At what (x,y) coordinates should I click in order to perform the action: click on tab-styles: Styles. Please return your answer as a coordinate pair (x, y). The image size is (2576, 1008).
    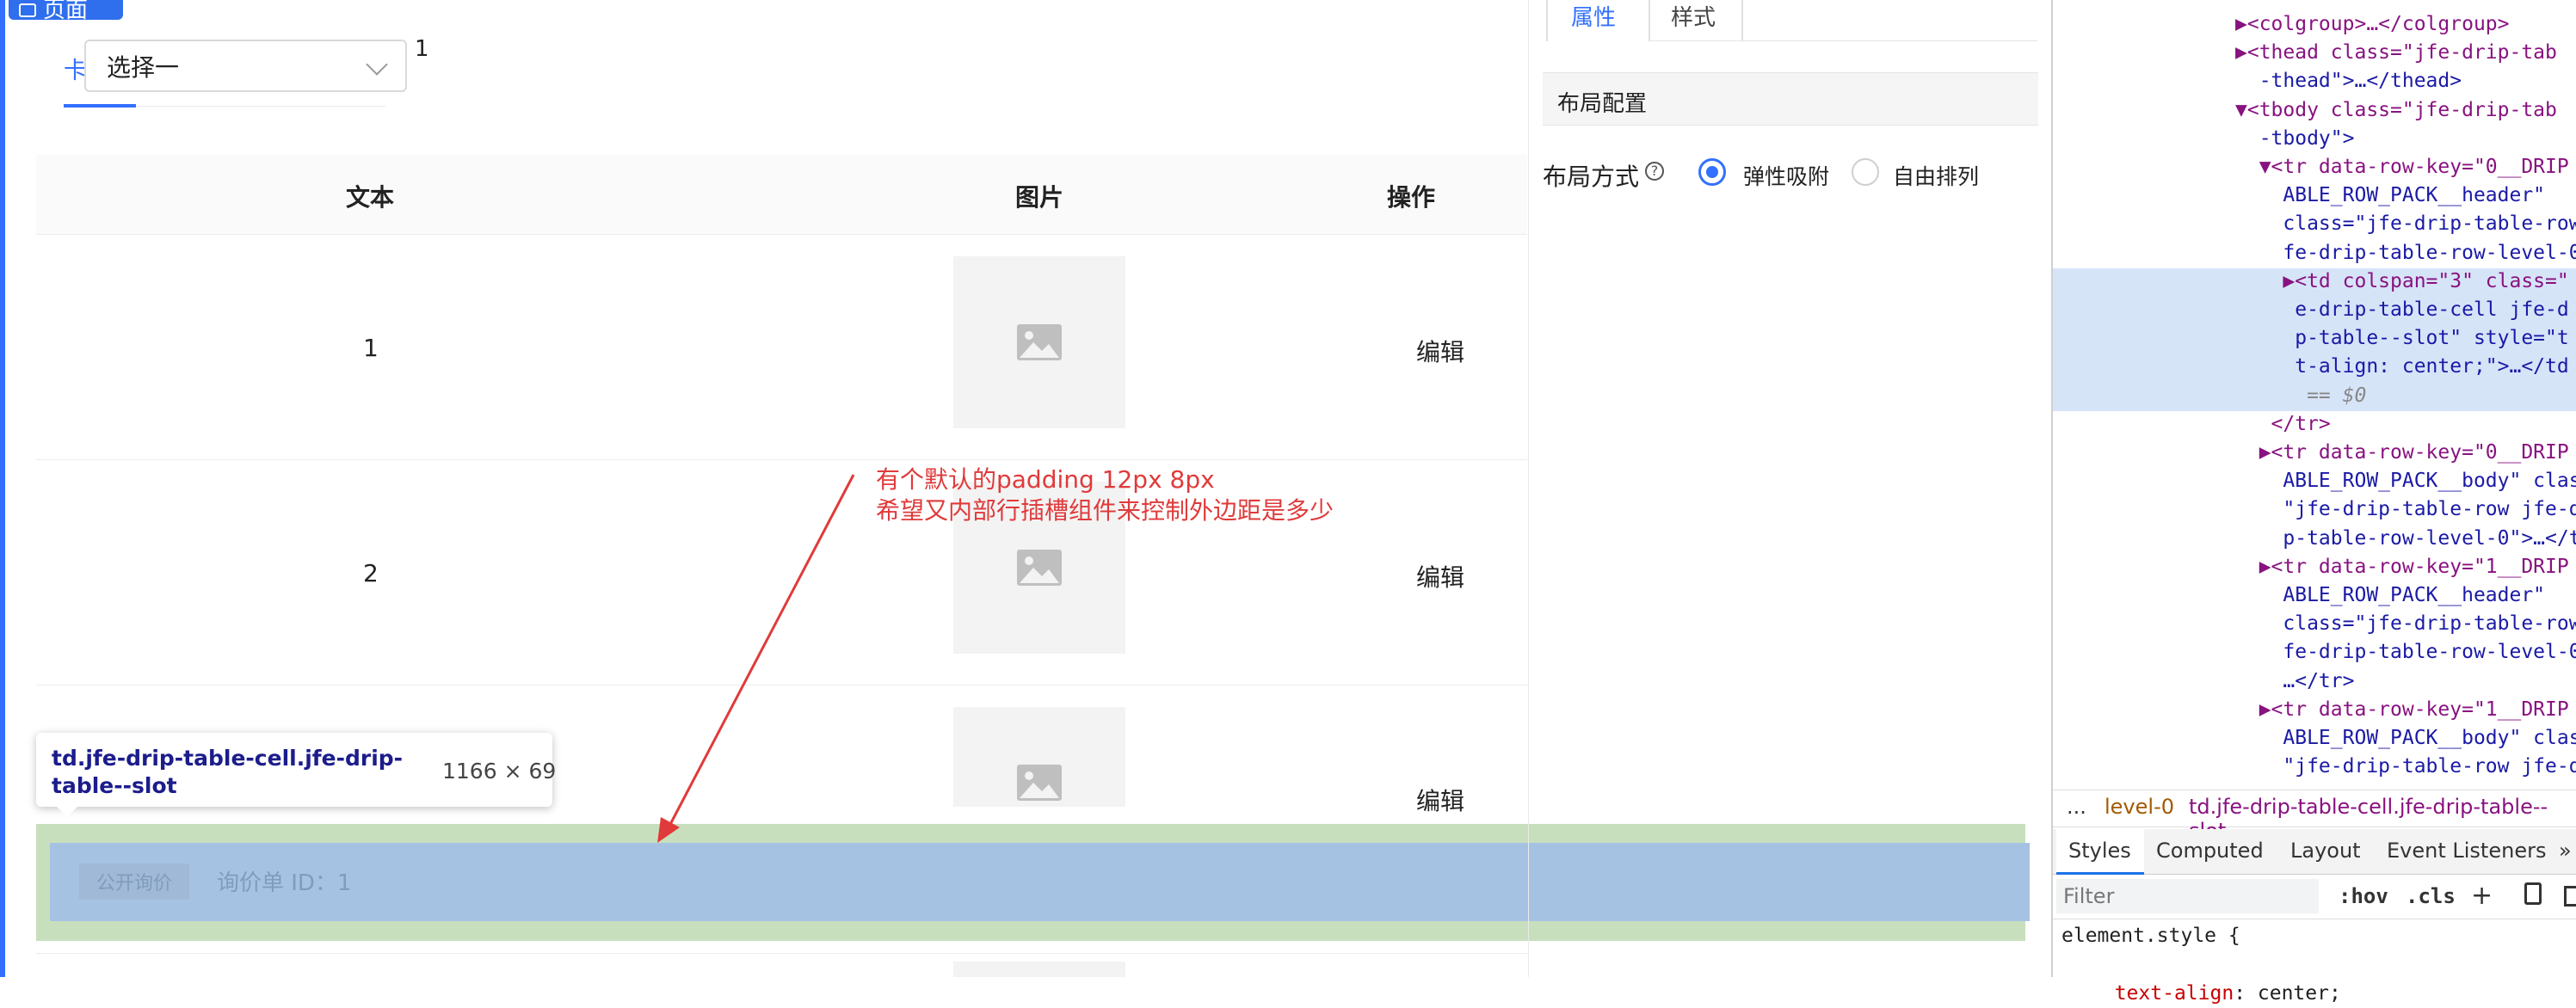
    Looking at the image, I should click on (2099, 851).